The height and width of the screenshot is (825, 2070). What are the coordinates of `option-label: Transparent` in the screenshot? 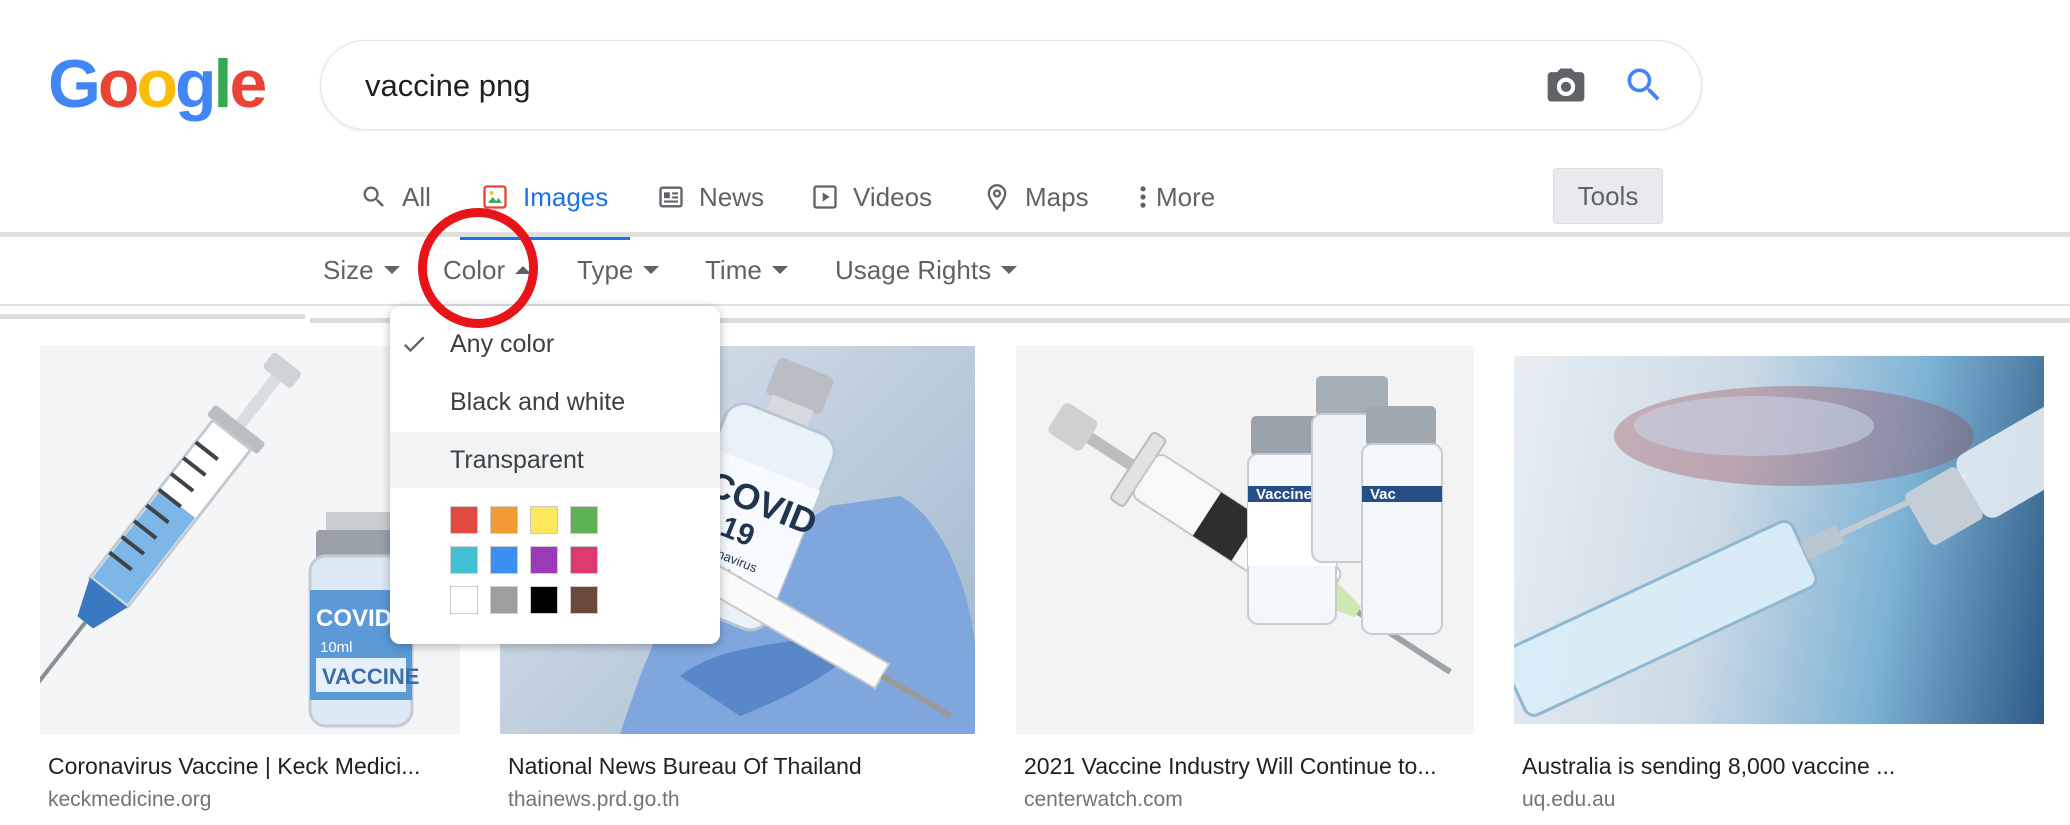 It's located at (517, 459).